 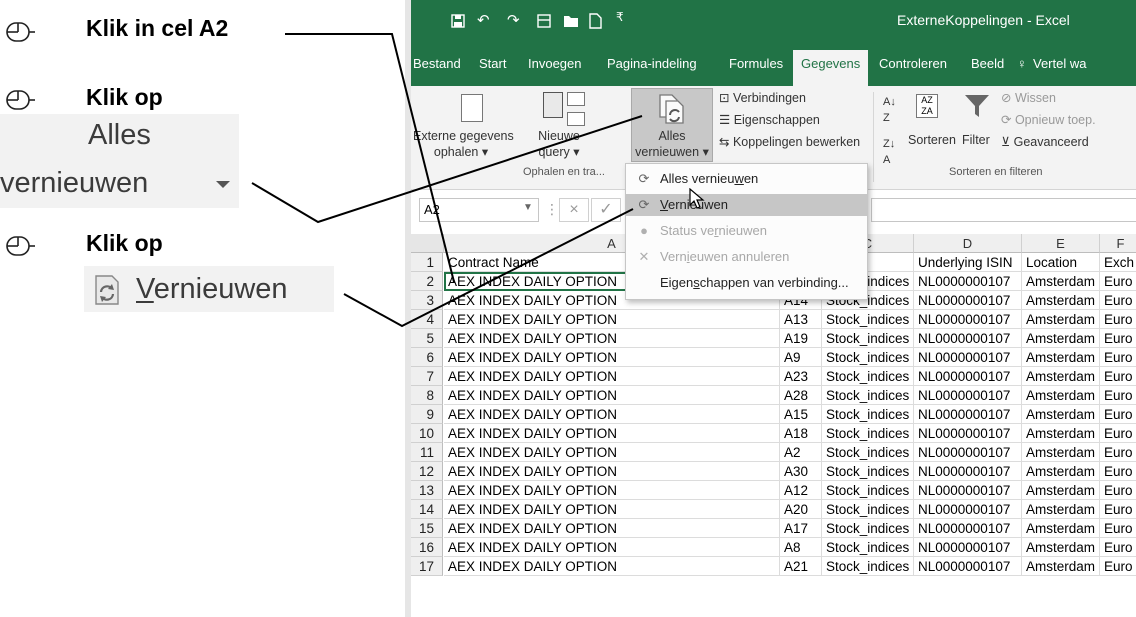 I want to click on grid-cell-b: A15, so click(x=801, y=414).